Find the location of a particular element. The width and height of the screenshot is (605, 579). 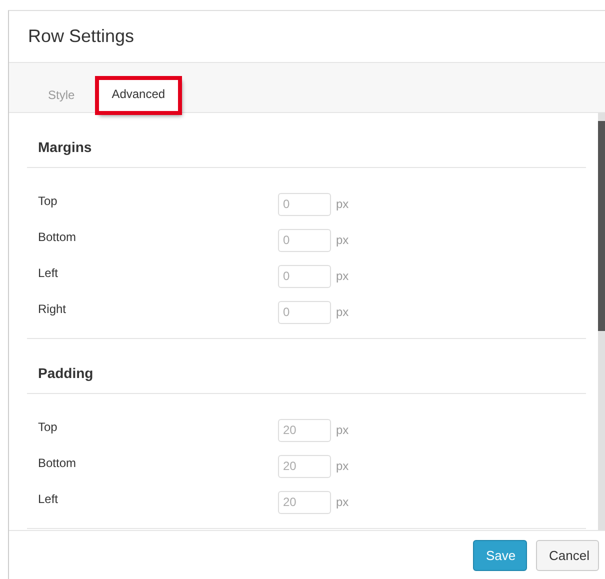

scrollbar is located at coordinates (601, 321).